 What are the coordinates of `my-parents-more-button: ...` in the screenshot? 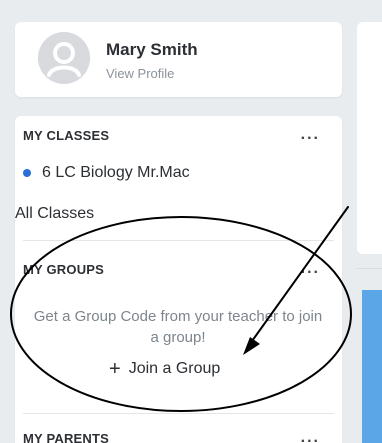 It's located at (310, 436).